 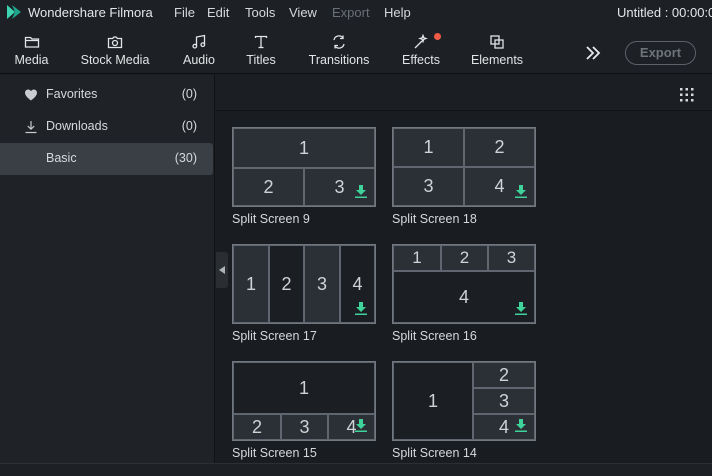 What do you see at coordinates (106, 95) in the screenshot?
I see `sidebar-item-favorites: Favorites (0)` at bounding box center [106, 95].